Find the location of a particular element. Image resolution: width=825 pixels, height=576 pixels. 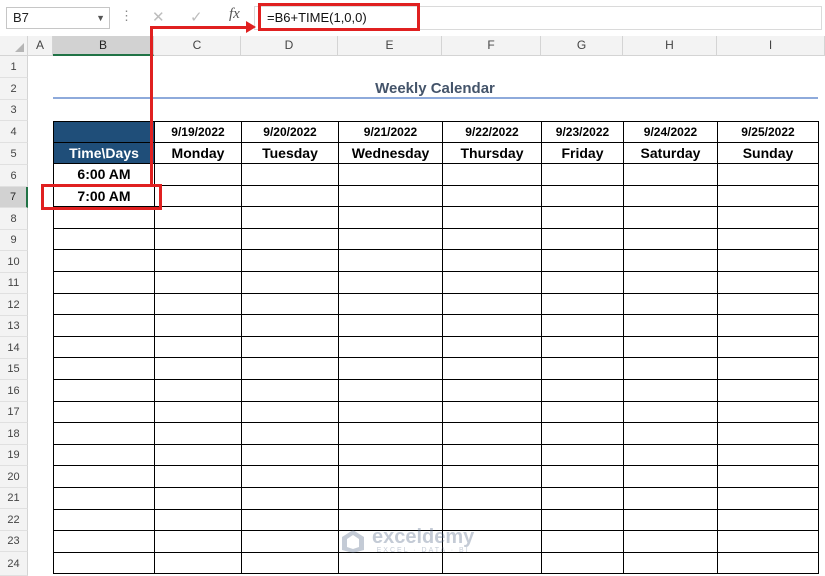

day-cell: Saturday is located at coordinates (670, 153).